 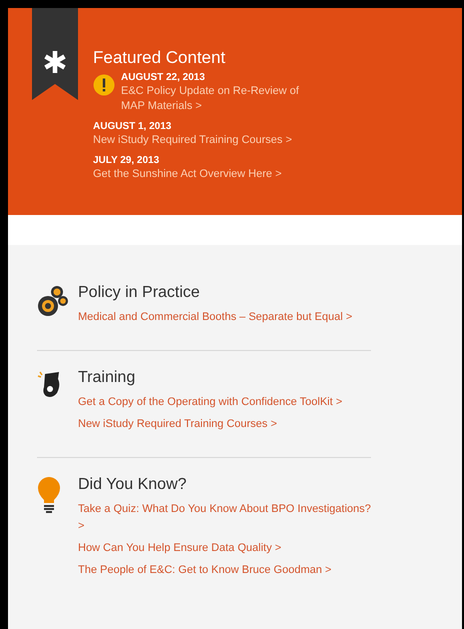 I want to click on section-link: Take a Quiz: What Do You Know About BPO Investigations? >, so click(x=228, y=518).